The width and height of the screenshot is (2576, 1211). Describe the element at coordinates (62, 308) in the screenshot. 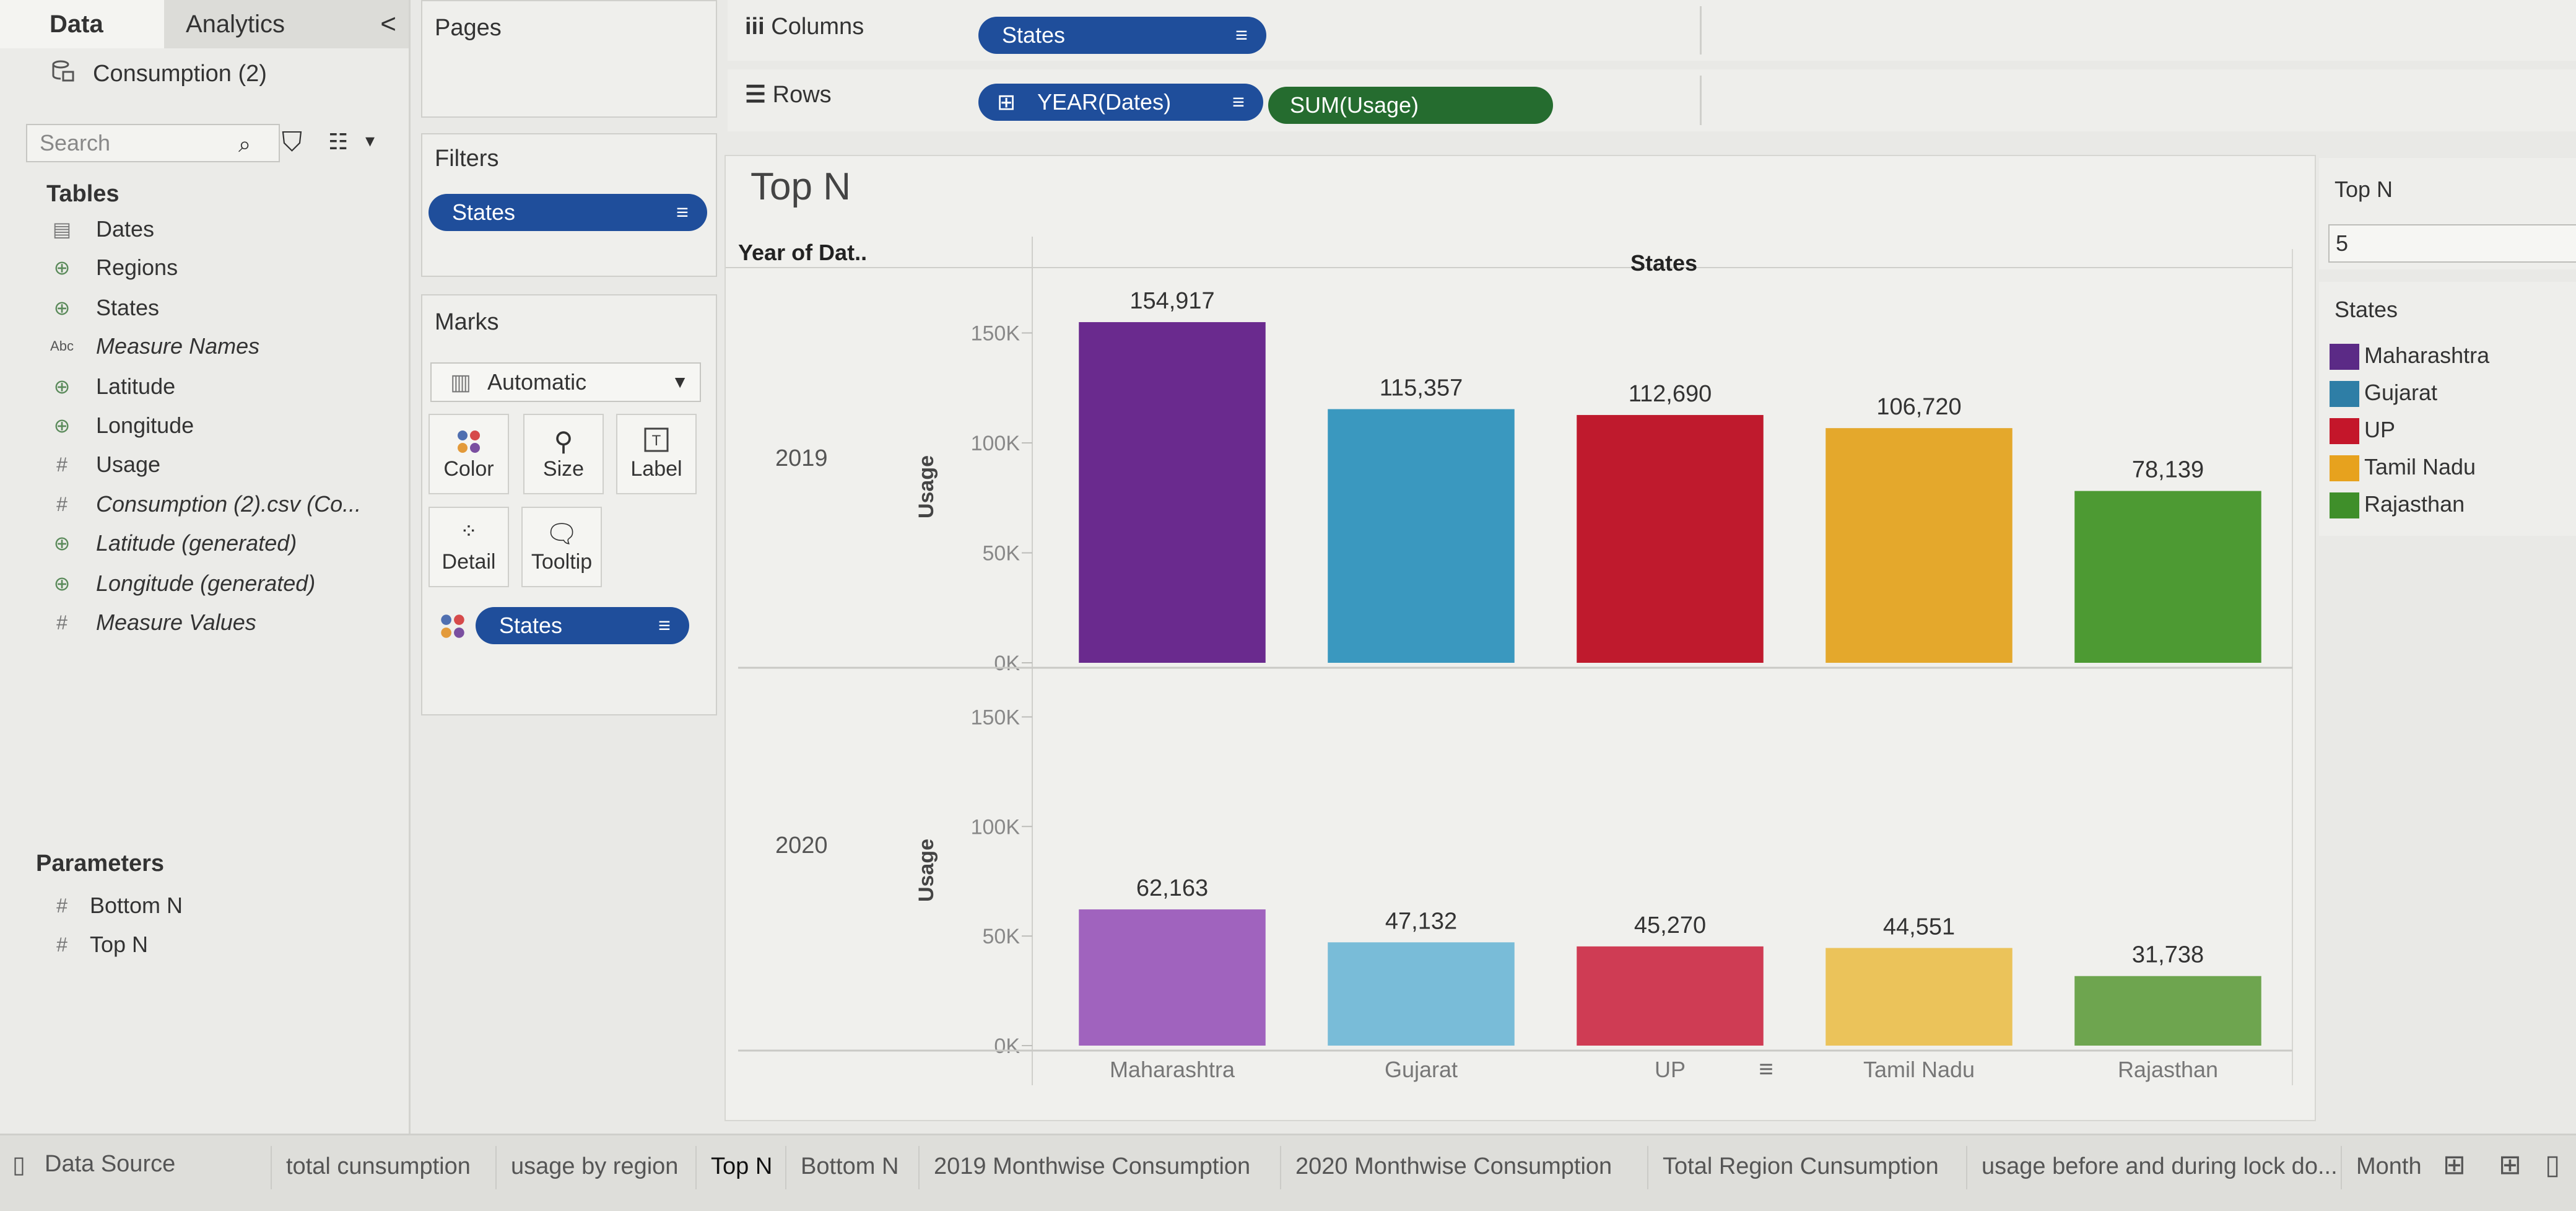

I see `globe-icon: ⊕` at that location.